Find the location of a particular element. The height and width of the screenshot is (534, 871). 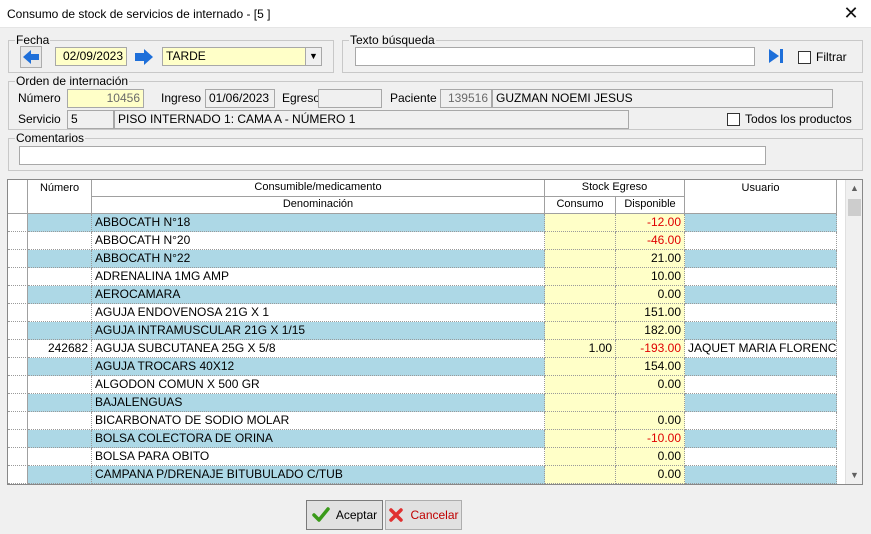

prev-date-button is located at coordinates (31, 57).